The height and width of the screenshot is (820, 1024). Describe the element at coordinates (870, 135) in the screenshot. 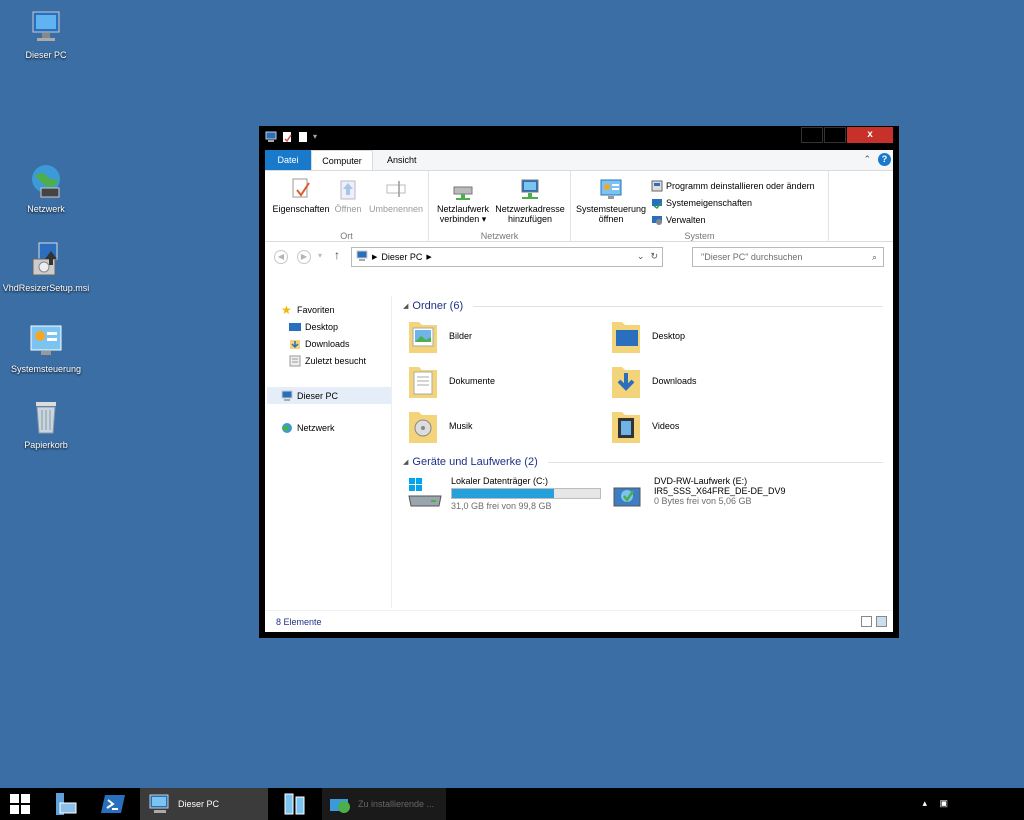

I see `close-button: x` at that location.